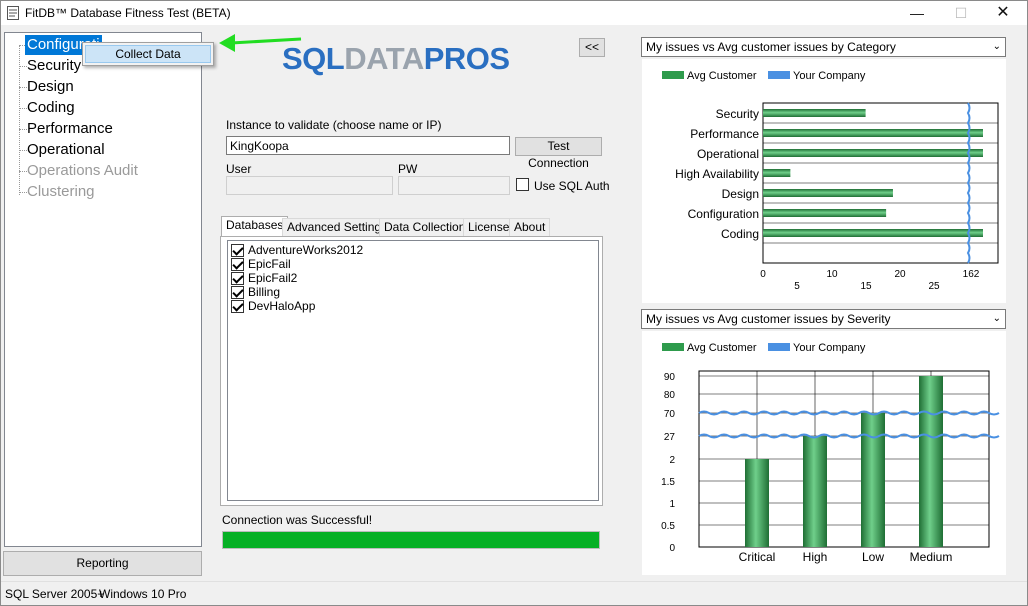 The image size is (1028, 606). I want to click on close-button: ✕, so click(1003, 13).